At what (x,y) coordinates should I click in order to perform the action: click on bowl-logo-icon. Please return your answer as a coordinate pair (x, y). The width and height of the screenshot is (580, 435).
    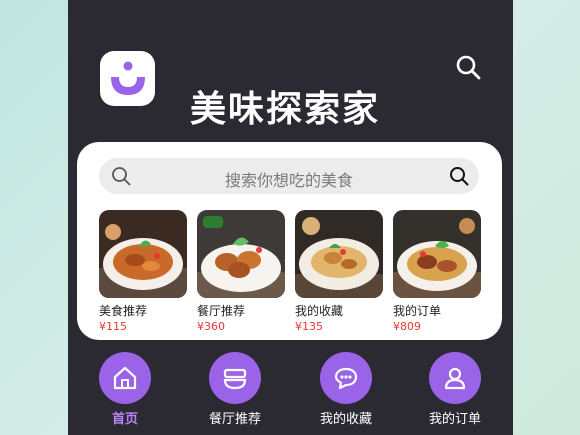
    Looking at the image, I should click on (127, 78).